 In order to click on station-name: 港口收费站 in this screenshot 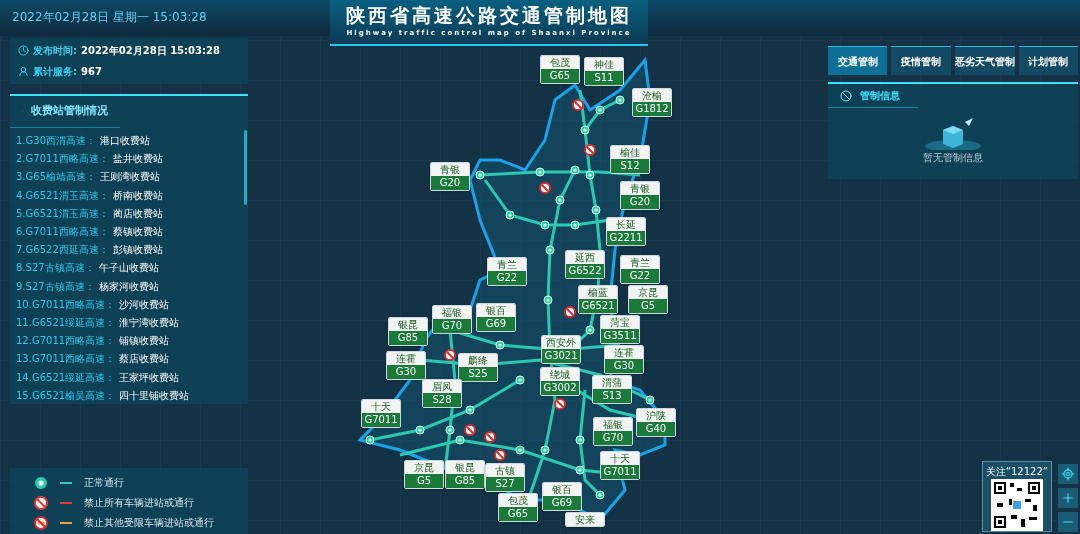, I will do `click(125, 141)`.